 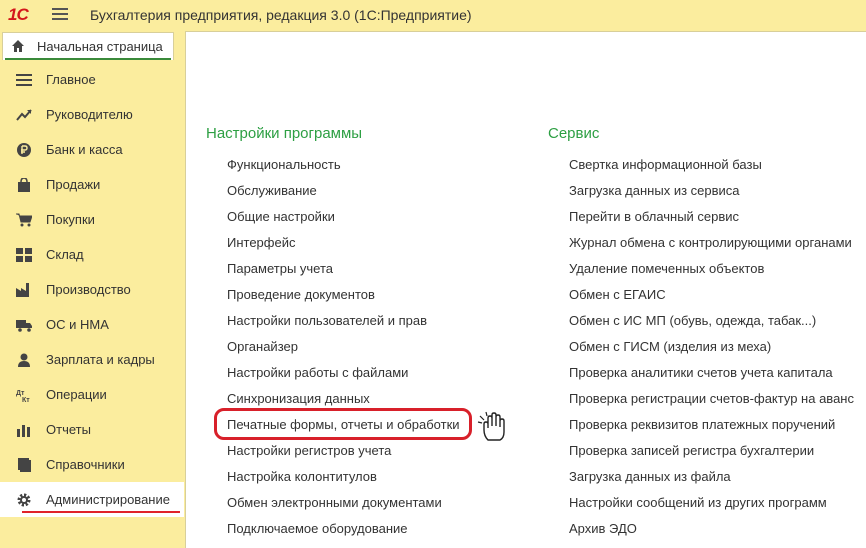 What do you see at coordinates (18, 14) in the screenshot?
I see `1c-logo: 1С` at bounding box center [18, 14].